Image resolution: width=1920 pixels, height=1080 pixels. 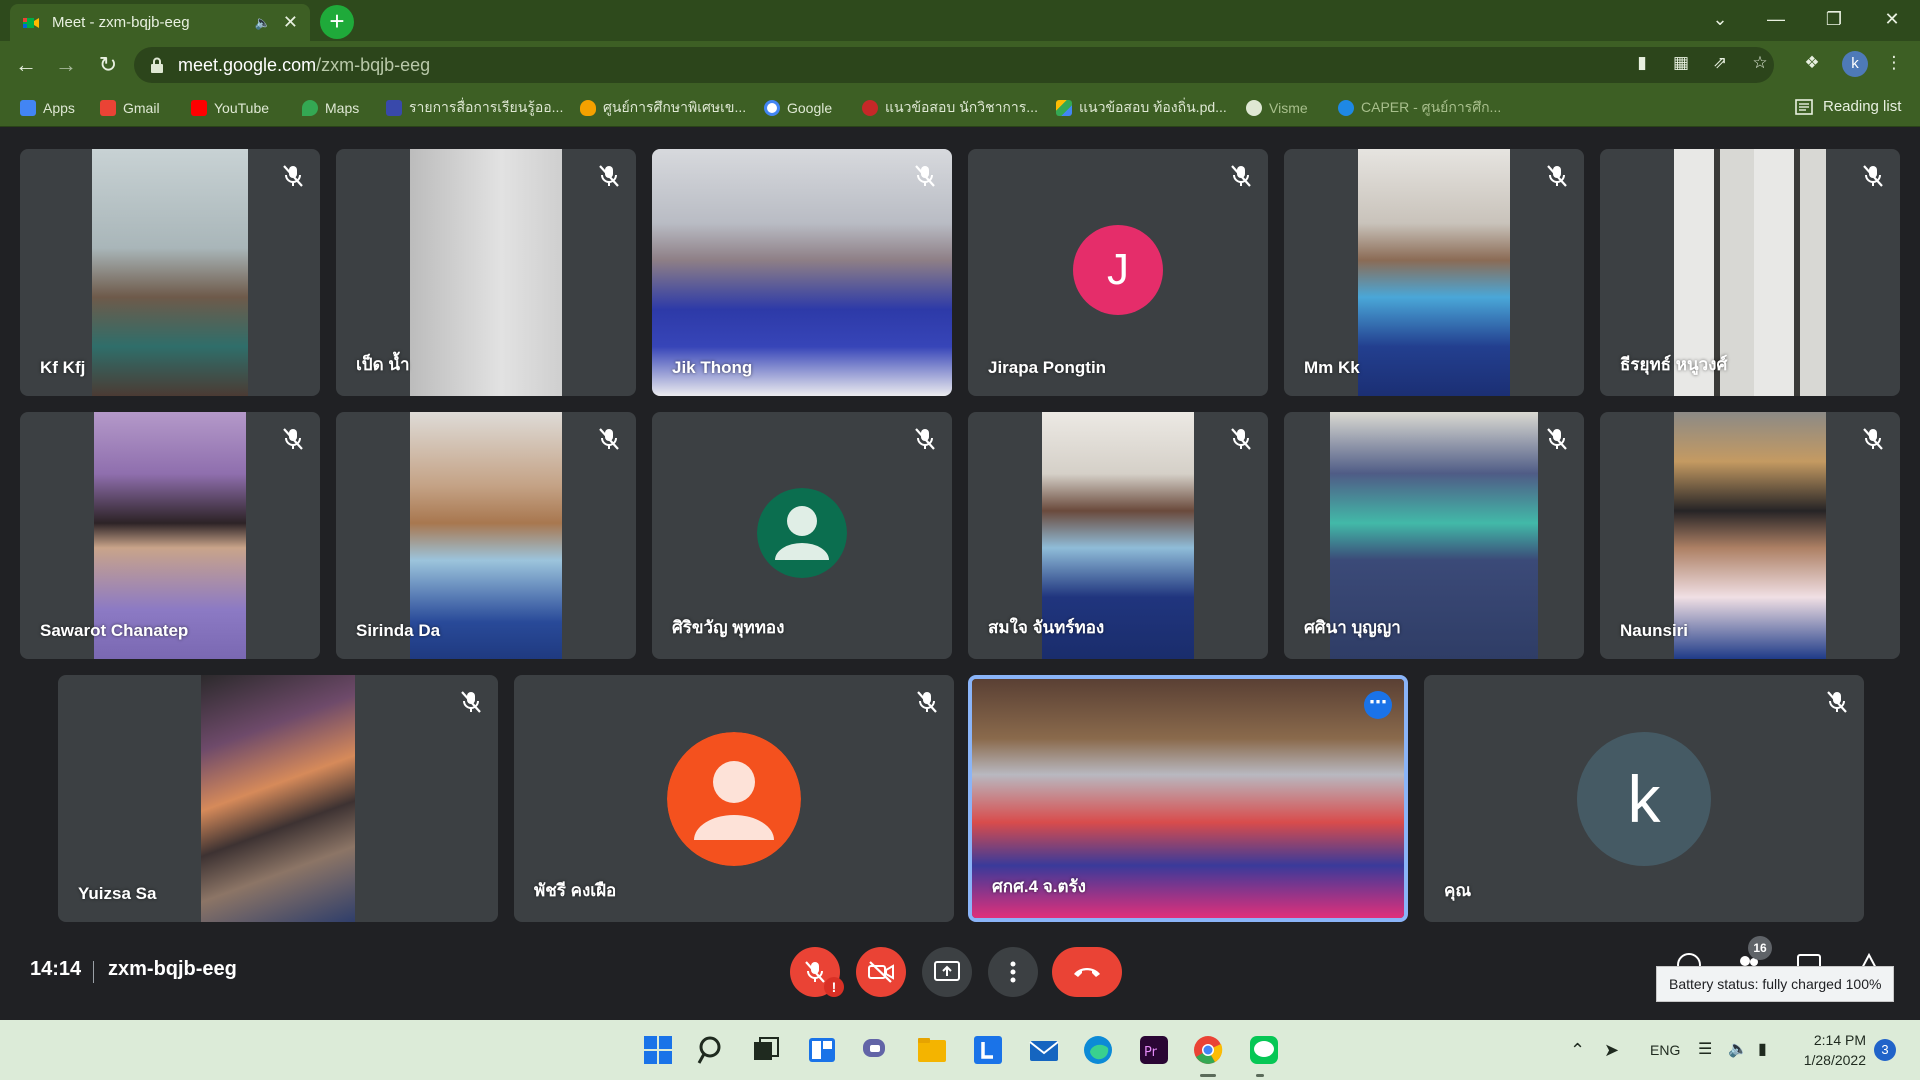 What do you see at coordinates (1834, 1060) in the screenshot?
I see `taskbar-date: 1/28/2022` at bounding box center [1834, 1060].